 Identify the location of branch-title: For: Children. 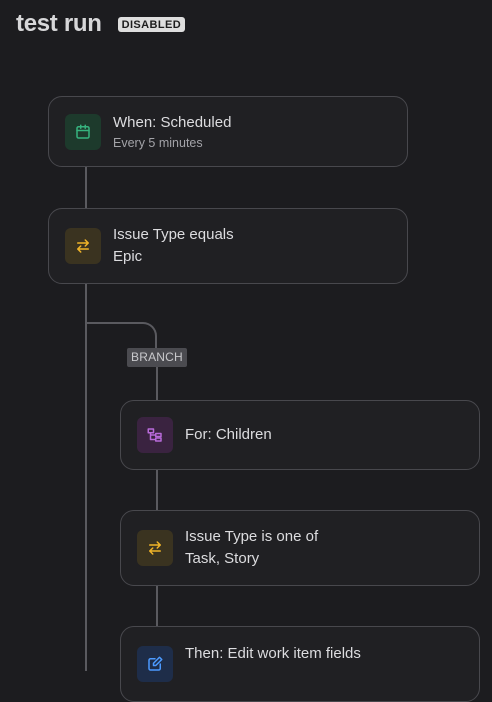
(228, 434).